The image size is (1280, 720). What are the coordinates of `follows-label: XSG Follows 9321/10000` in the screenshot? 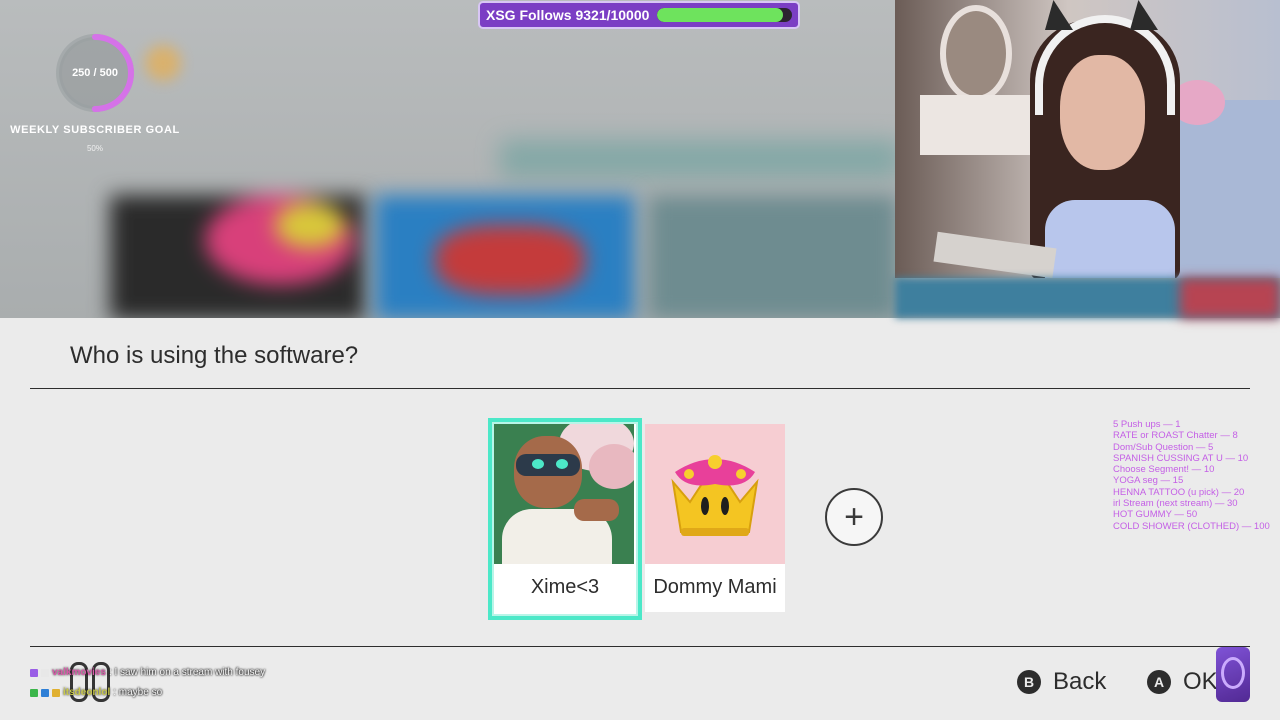 It's located at (568, 15).